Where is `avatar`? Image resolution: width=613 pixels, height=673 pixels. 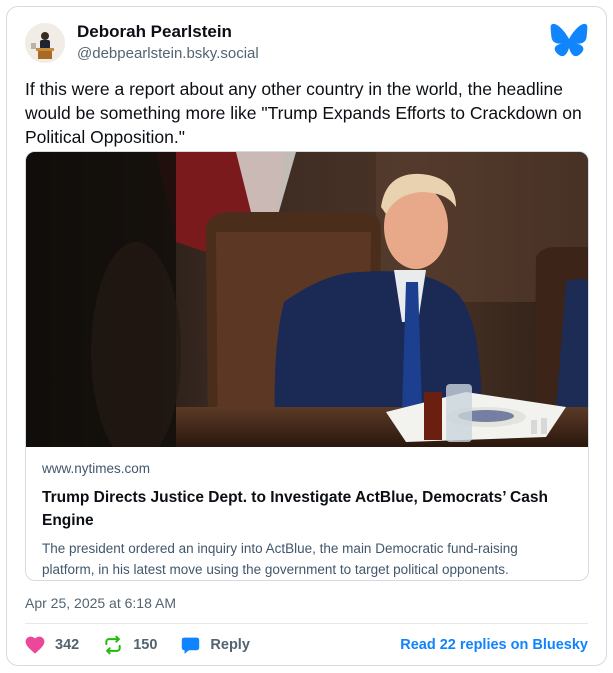 avatar is located at coordinates (45, 43).